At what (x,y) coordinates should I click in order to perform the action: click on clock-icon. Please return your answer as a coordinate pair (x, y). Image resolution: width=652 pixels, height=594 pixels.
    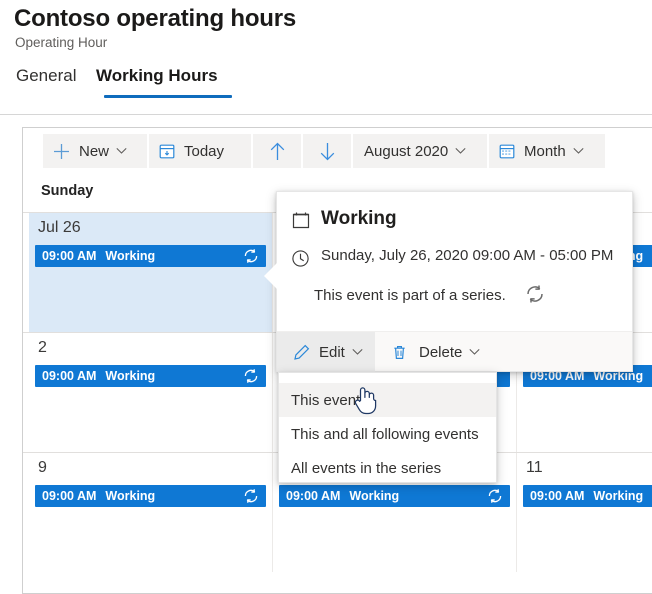
    Looking at the image, I should click on (300, 261).